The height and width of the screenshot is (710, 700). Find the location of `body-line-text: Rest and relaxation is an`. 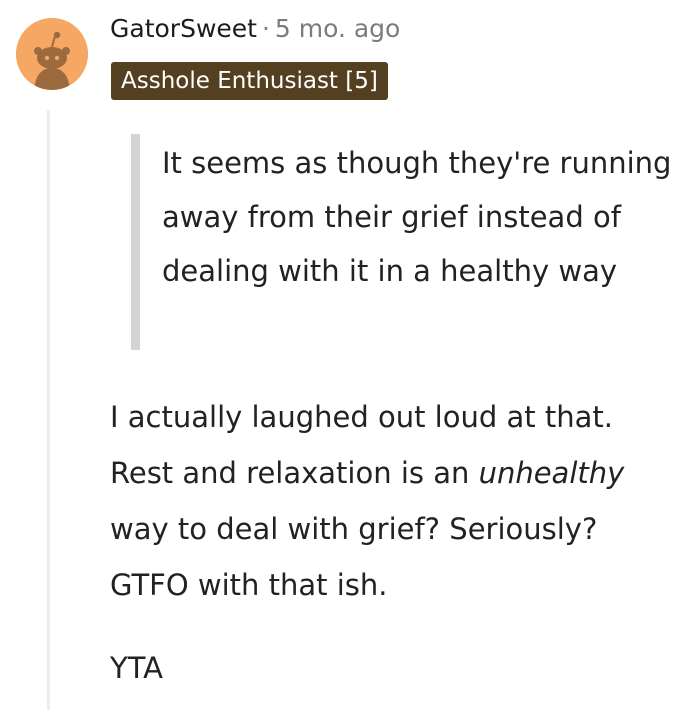

body-line-text: Rest and relaxation is an is located at coordinates (294, 473).